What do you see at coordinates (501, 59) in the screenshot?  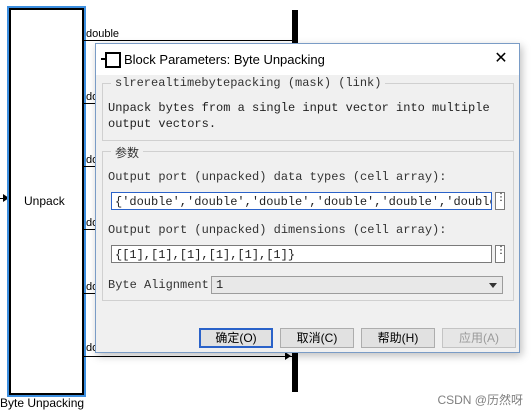 I see `close-button: ✕` at bounding box center [501, 59].